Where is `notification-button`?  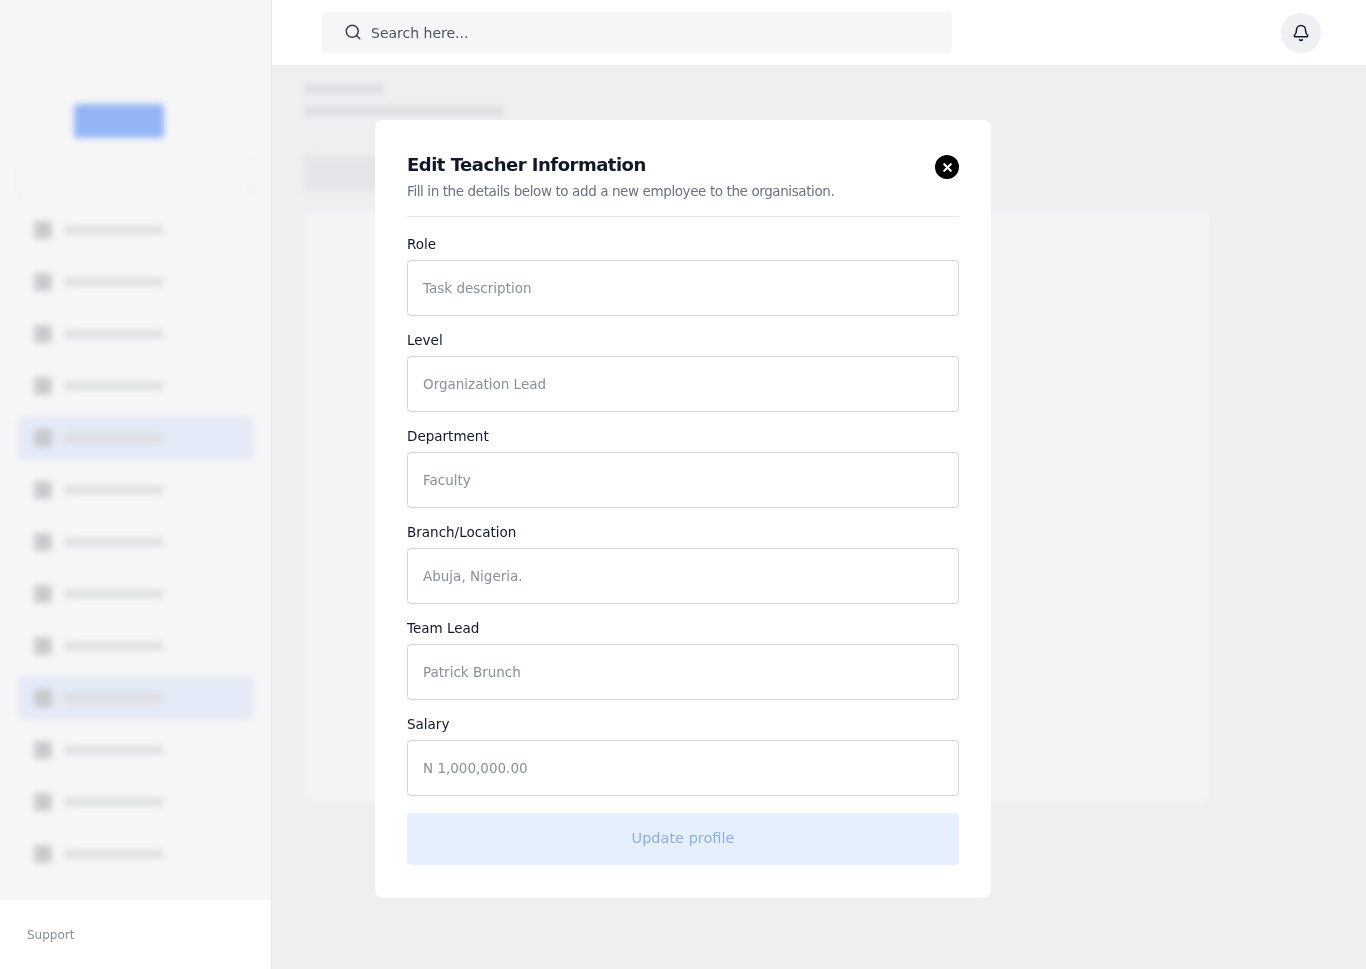
notification-button is located at coordinates (1301, 32).